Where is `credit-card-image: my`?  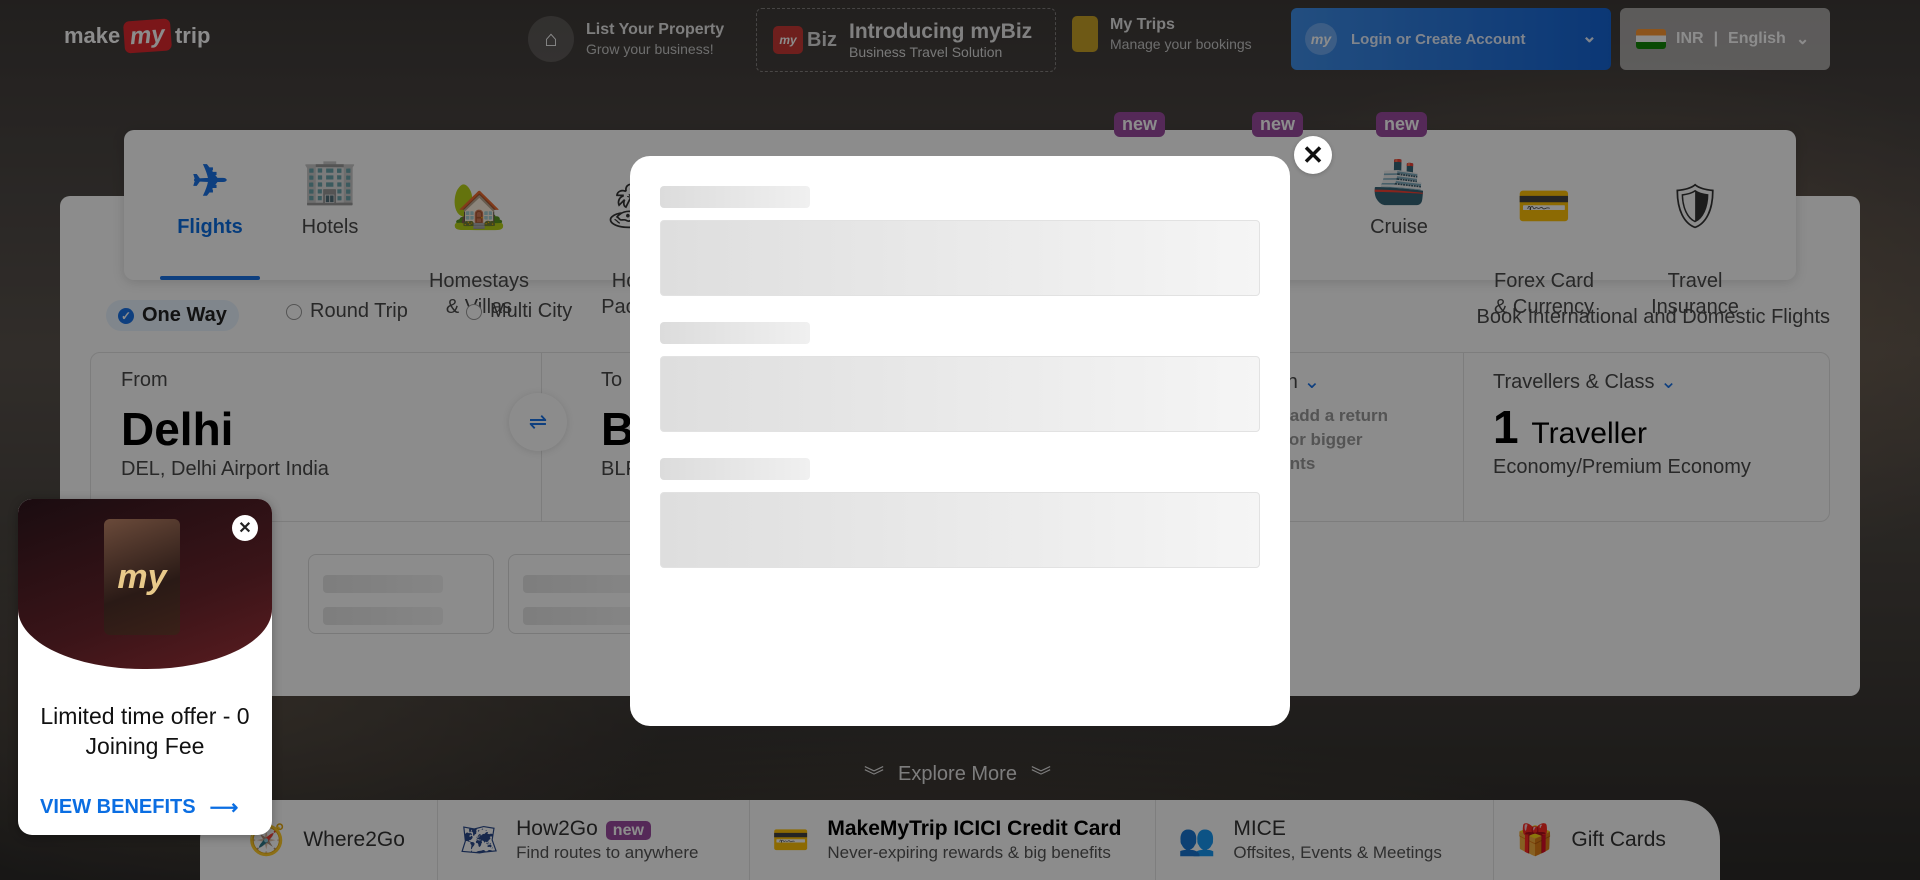 credit-card-image: my is located at coordinates (142, 577).